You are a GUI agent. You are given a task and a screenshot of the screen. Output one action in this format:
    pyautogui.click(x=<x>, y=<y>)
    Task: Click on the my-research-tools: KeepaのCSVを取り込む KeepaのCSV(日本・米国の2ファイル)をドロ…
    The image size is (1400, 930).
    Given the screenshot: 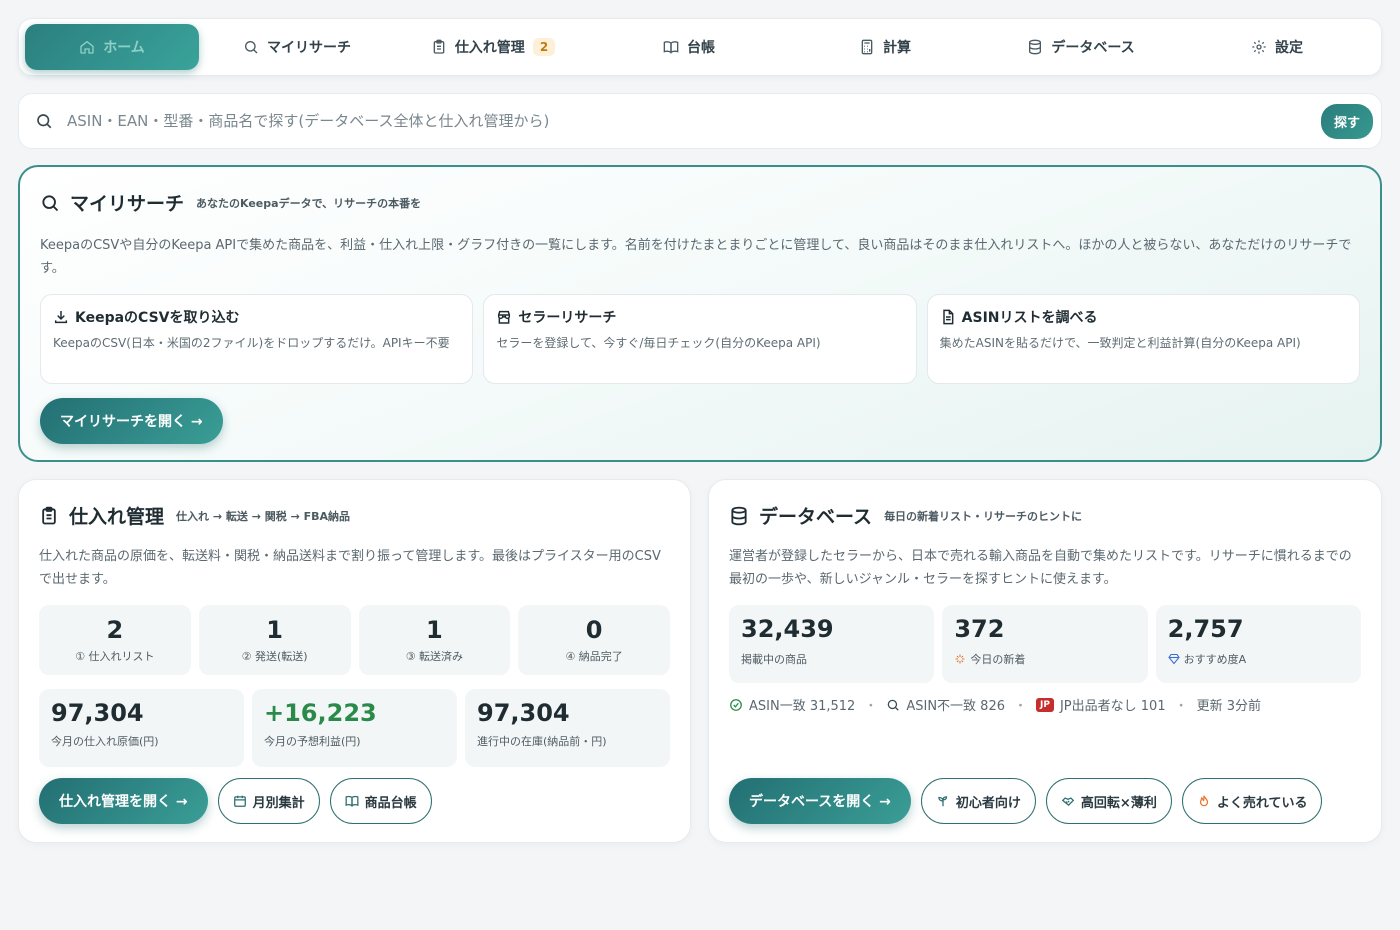 What is the action you would take?
    pyautogui.click(x=700, y=339)
    